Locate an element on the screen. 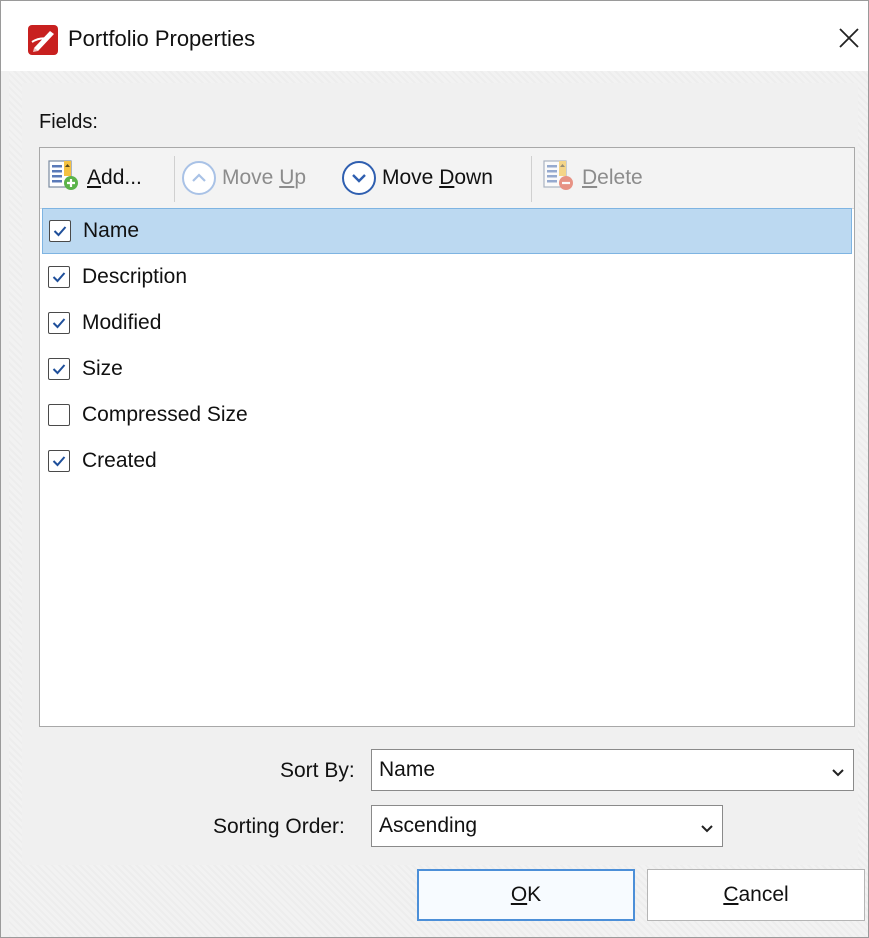 The image size is (869, 938). checkbox-size is located at coordinates (59, 369).